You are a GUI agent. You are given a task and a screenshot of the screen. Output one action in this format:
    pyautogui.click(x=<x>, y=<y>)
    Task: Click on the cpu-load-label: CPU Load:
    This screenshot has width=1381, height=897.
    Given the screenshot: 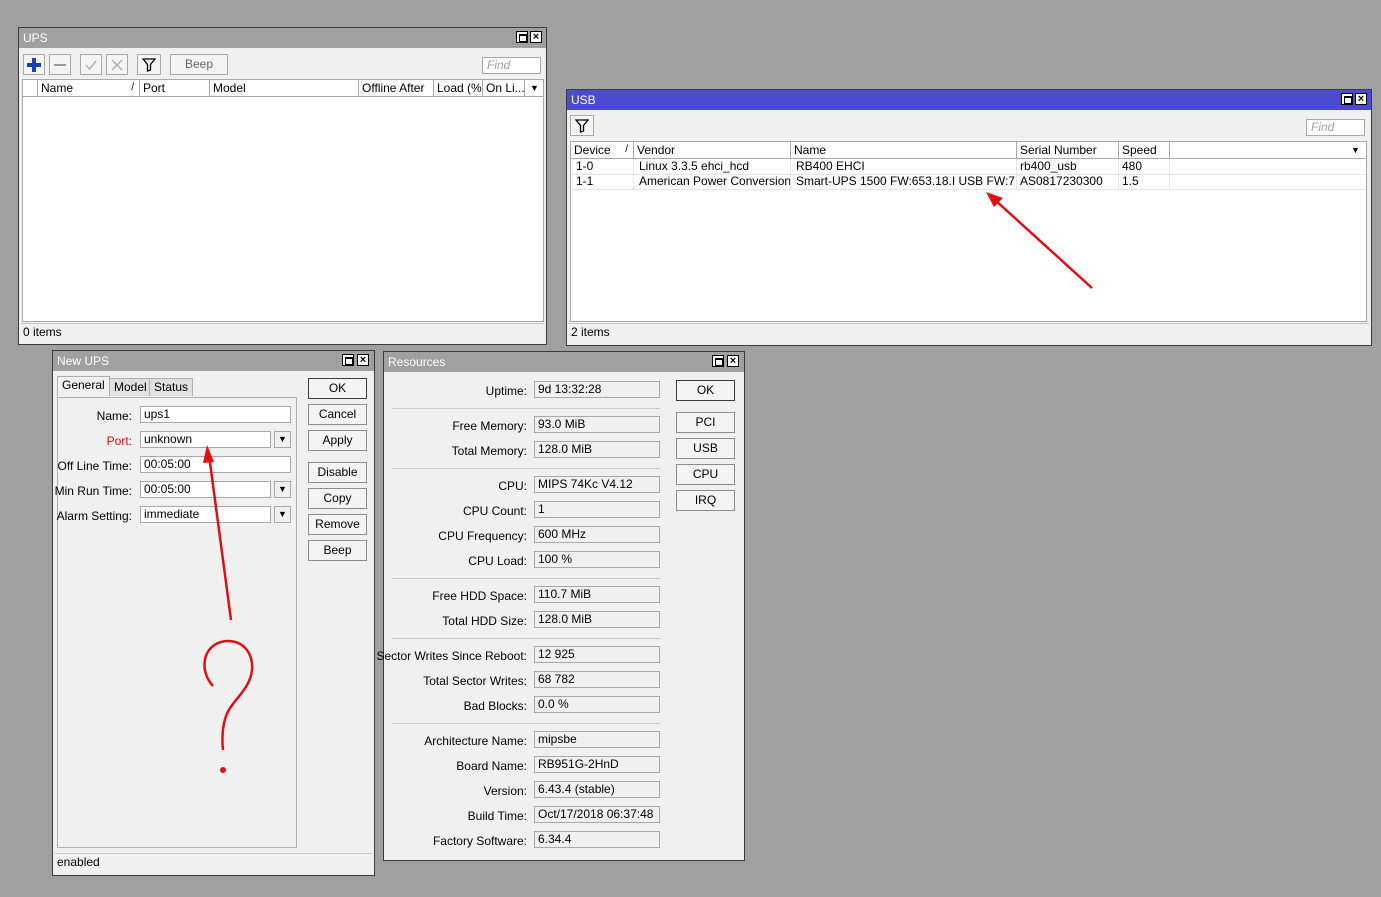 What is the action you would take?
    pyautogui.click(x=497, y=561)
    